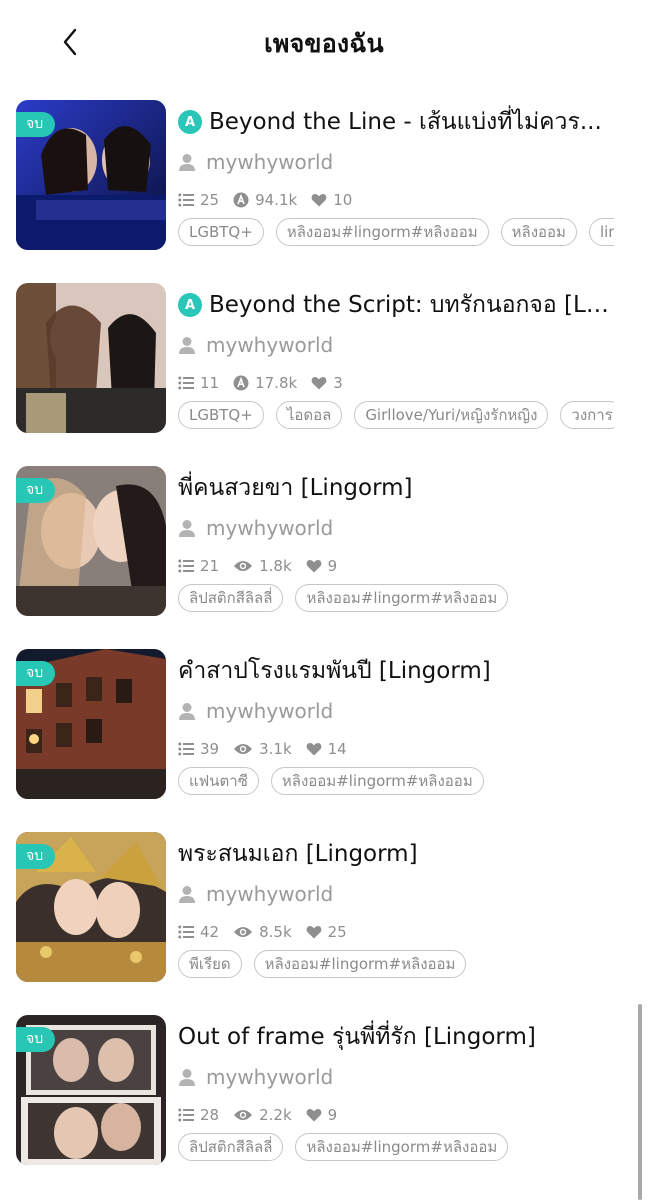  I want to click on story-stats: 39 3.1k 14, so click(396, 749).